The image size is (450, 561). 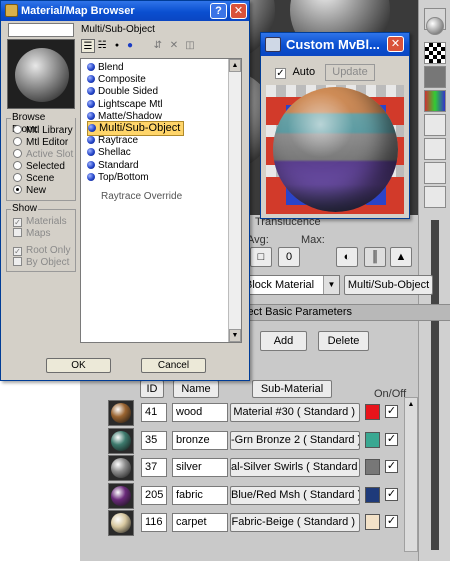 What do you see at coordinates (234, 200) in the screenshot?
I see `list-scrollbar: ▲ ▼` at bounding box center [234, 200].